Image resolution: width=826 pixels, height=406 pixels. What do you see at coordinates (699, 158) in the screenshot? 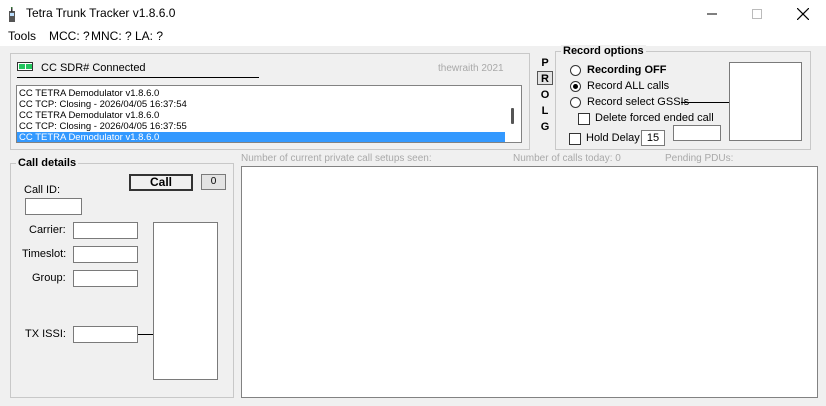
I see `pending-pdus-stat: Pending PDUs:` at bounding box center [699, 158].